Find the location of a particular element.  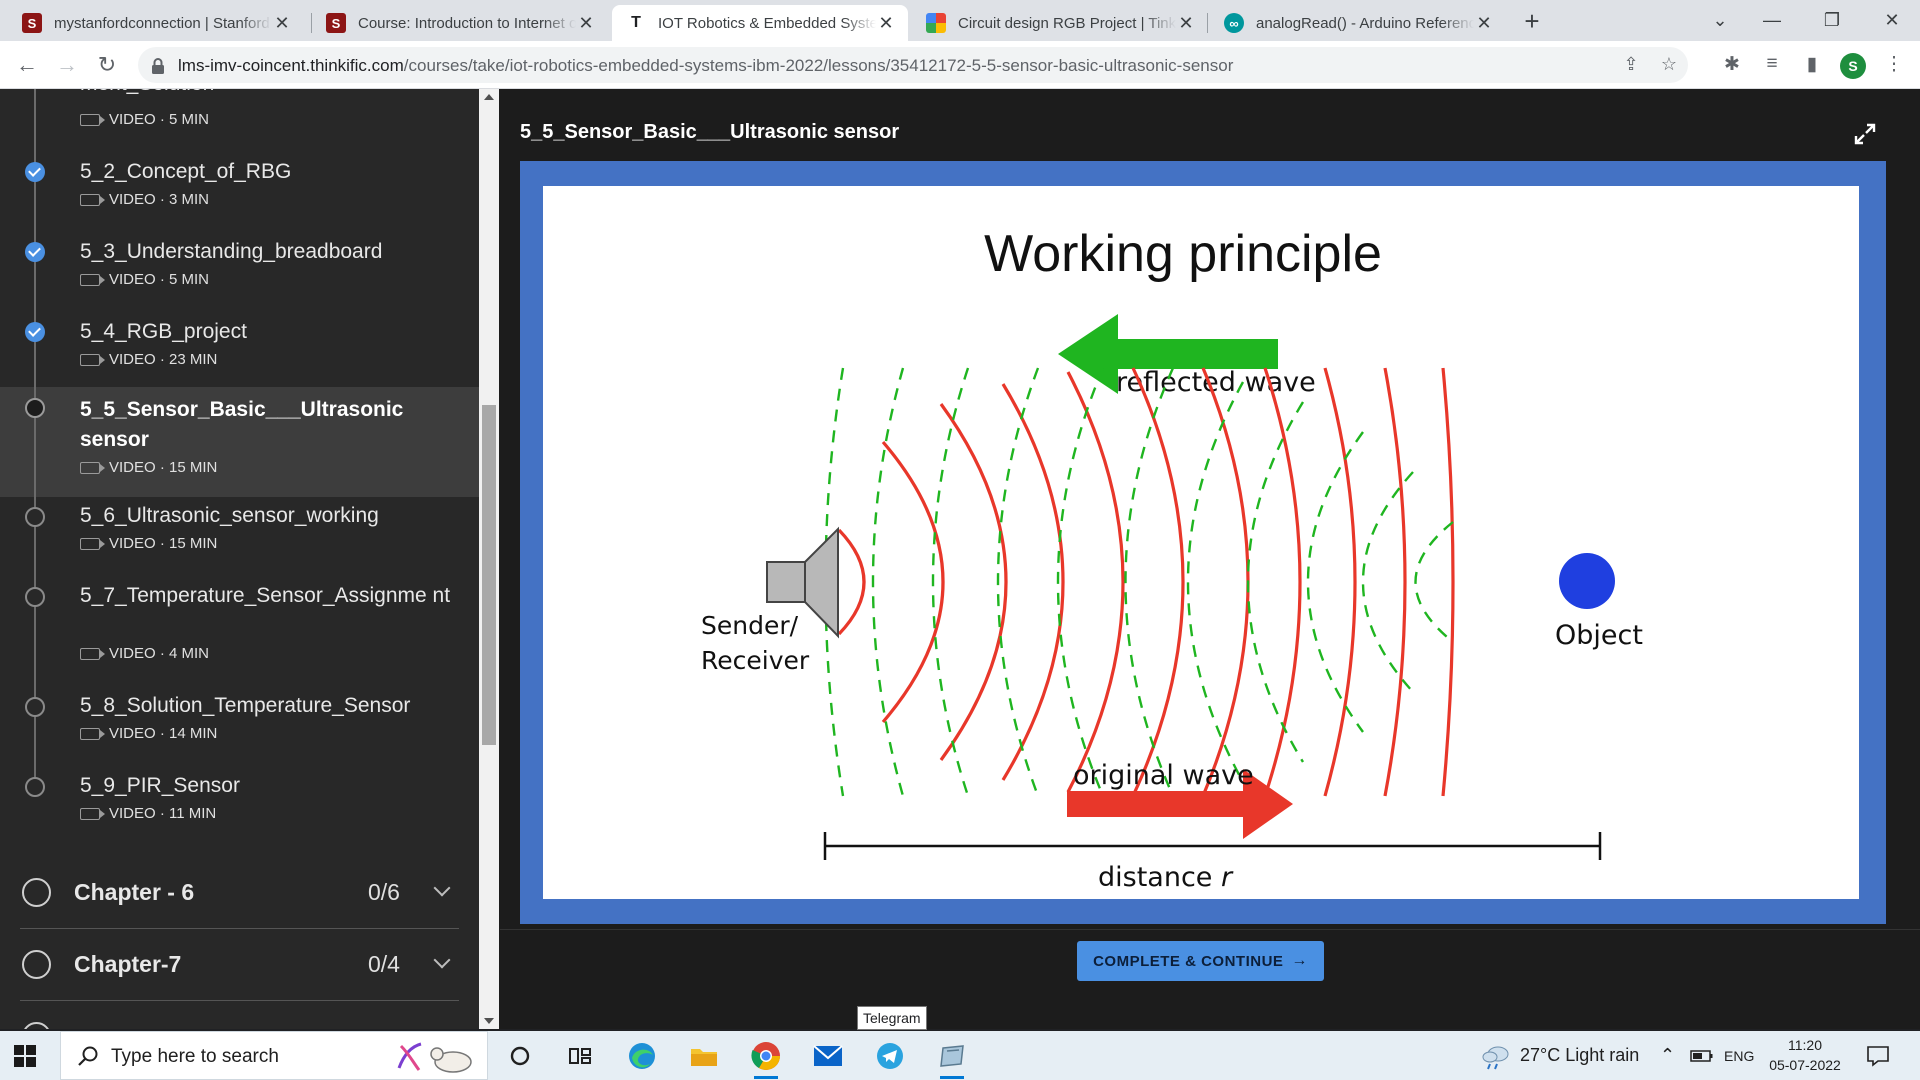

lock-icon is located at coordinates (158, 66).